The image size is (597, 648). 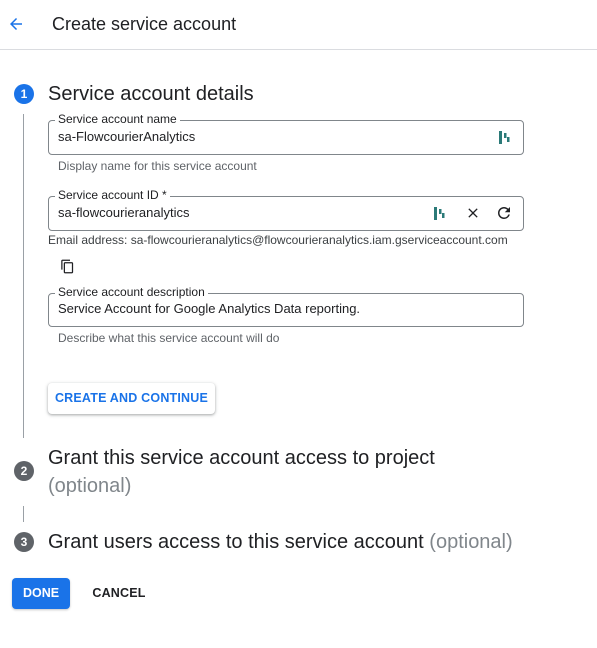 I want to click on service-account-id-label: Service account ID *, so click(x=112, y=195).